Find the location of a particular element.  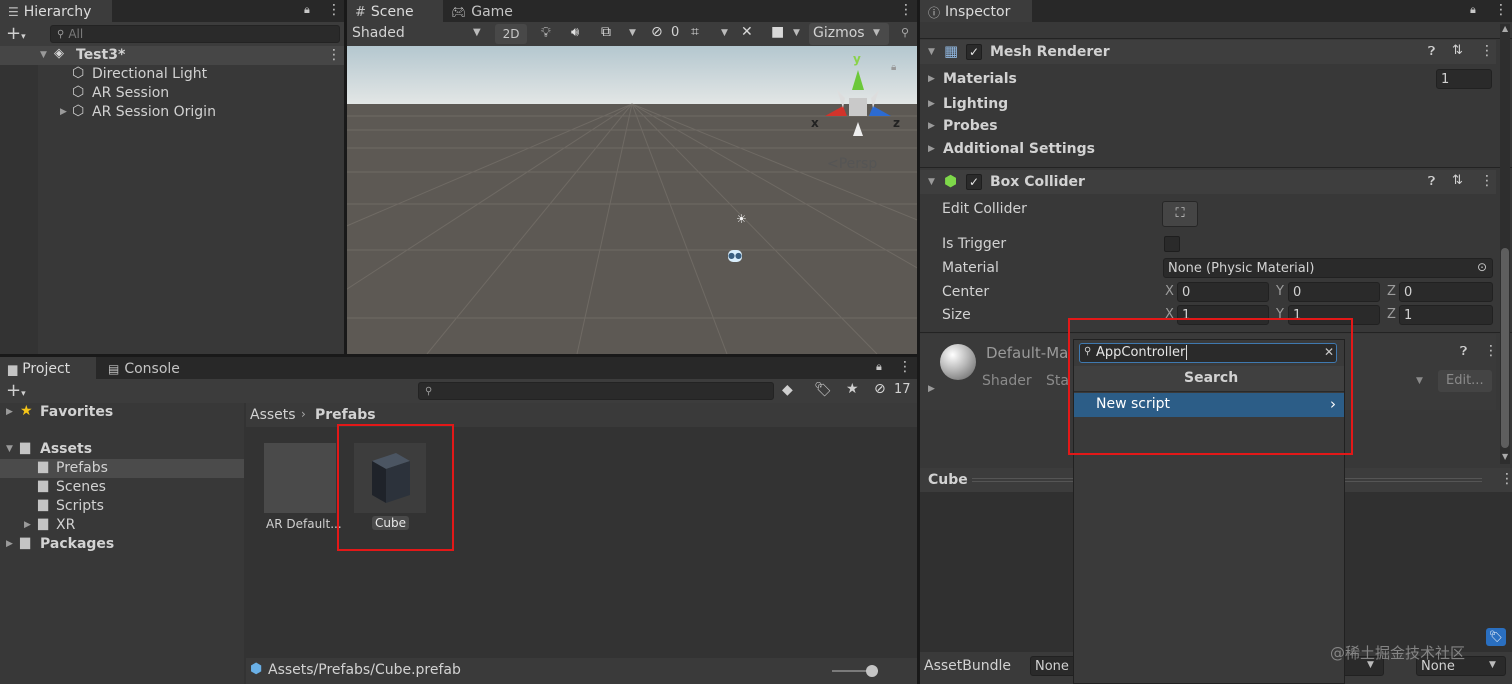

slider-handle is located at coordinates (872, 671).